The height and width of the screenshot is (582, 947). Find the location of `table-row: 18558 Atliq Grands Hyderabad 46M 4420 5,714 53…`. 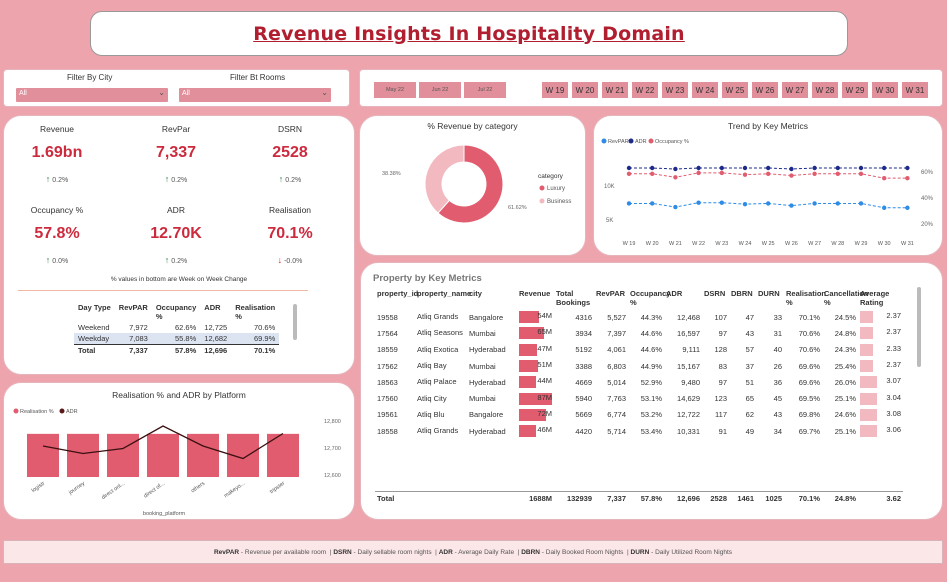

table-row: 18558 Atliq Grands Hyderabad 46M 4420 5,714 53… is located at coordinates (639, 431).